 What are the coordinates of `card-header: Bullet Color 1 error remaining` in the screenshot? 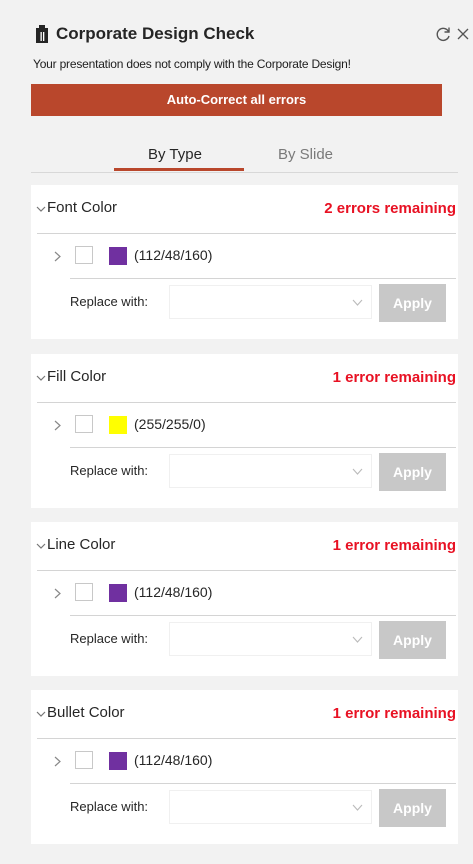 It's located at (244, 714).